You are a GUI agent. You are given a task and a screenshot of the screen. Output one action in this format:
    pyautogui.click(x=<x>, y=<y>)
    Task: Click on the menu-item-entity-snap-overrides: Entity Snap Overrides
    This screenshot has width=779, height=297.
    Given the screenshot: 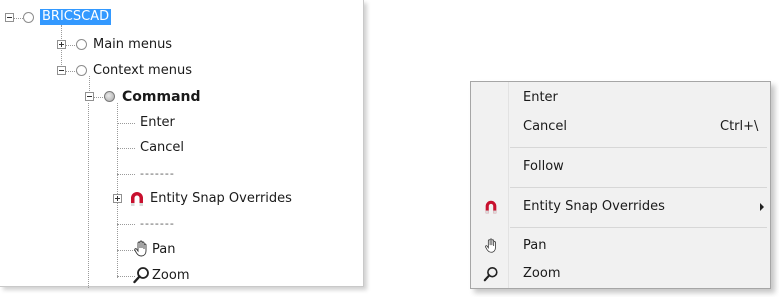 What is the action you would take?
    pyautogui.click(x=620, y=207)
    